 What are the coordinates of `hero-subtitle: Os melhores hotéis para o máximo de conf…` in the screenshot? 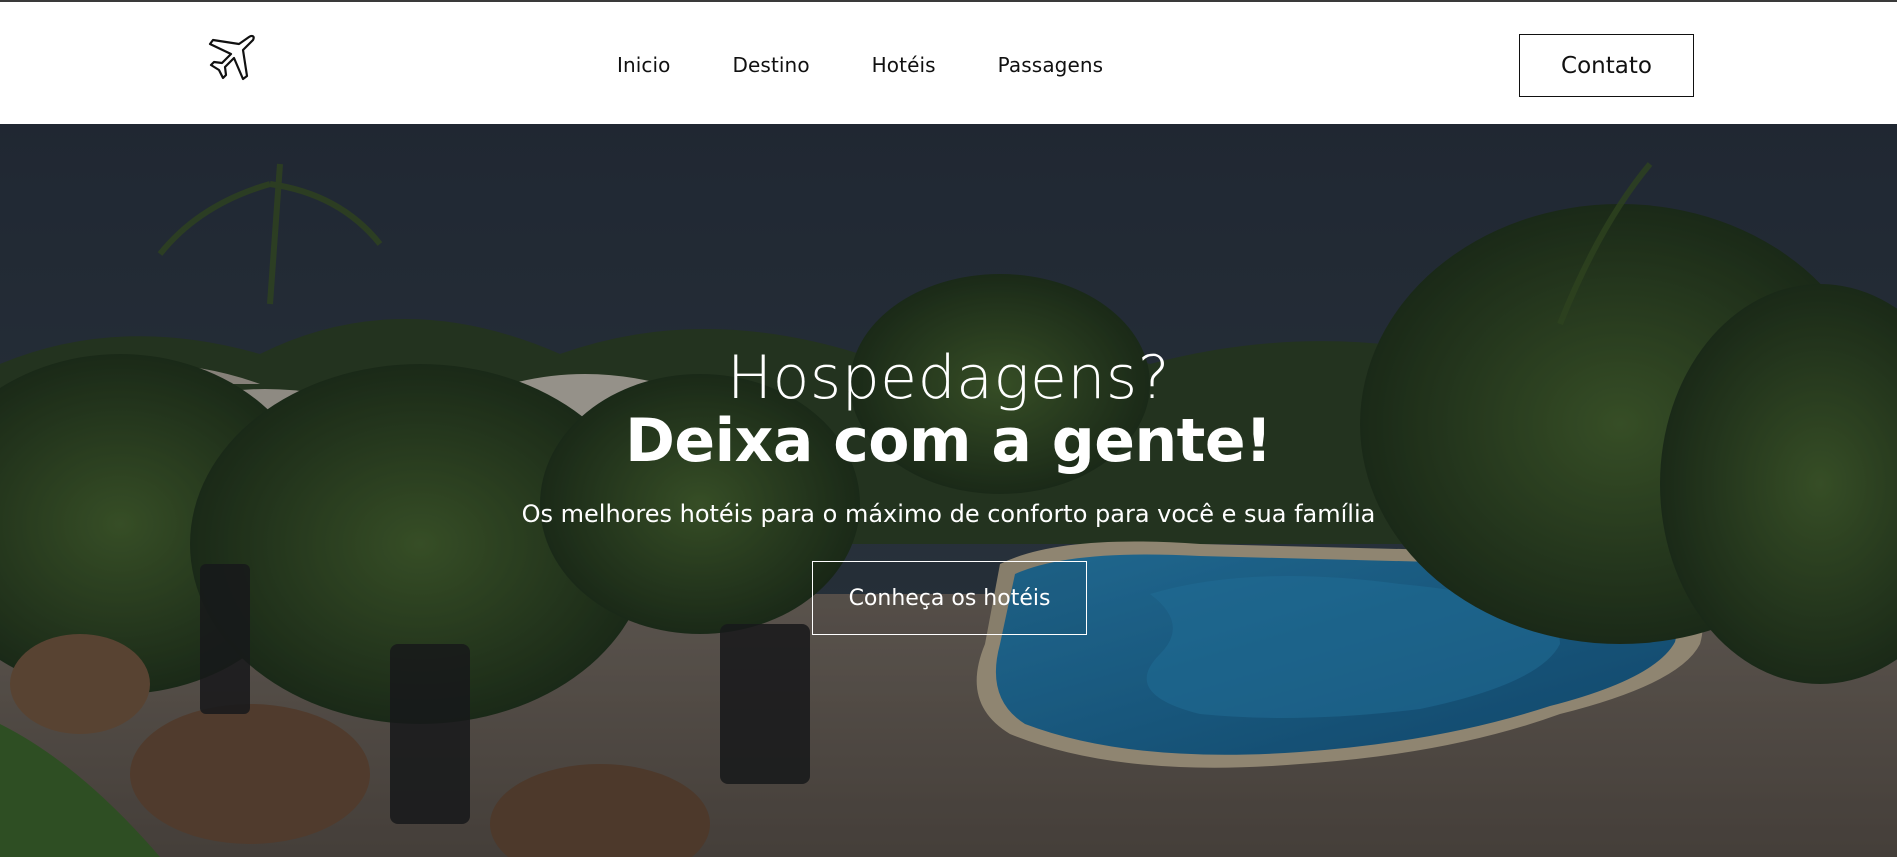 It's located at (948, 514).